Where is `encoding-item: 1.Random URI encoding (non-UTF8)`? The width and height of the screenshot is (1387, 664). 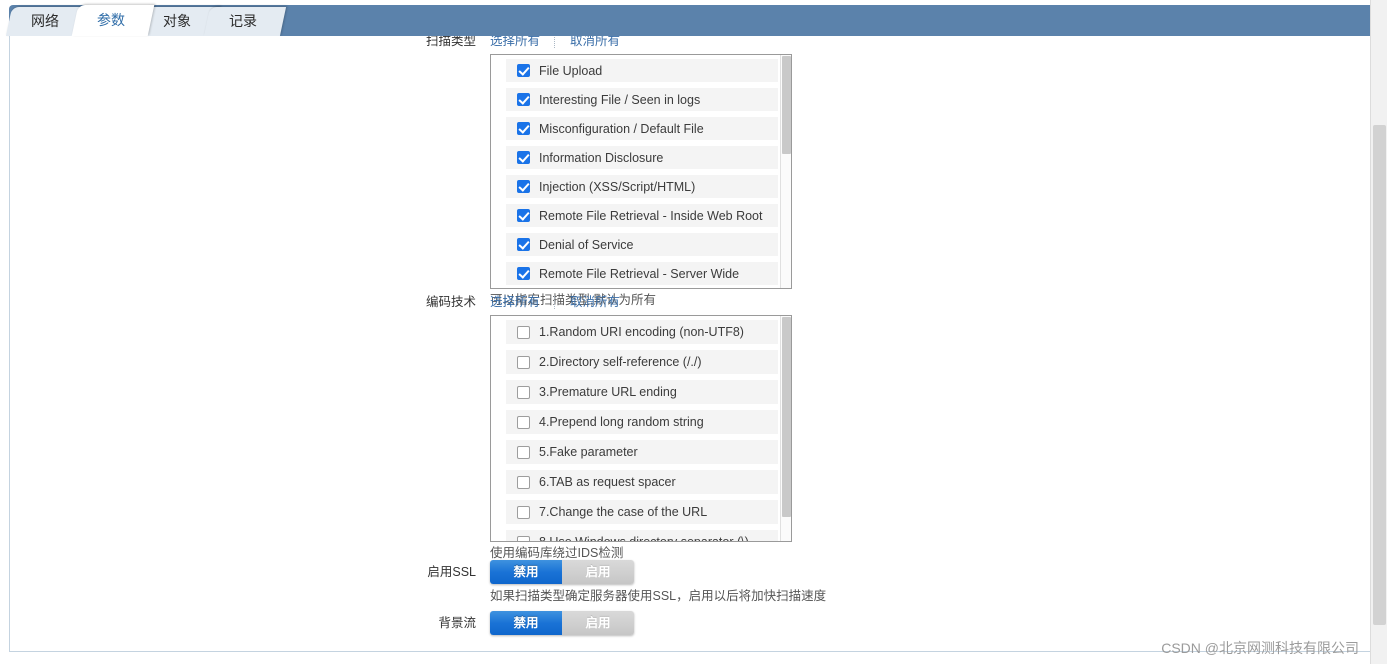 encoding-item: 1.Random URI encoding (non-UTF8) is located at coordinates (642, 332).